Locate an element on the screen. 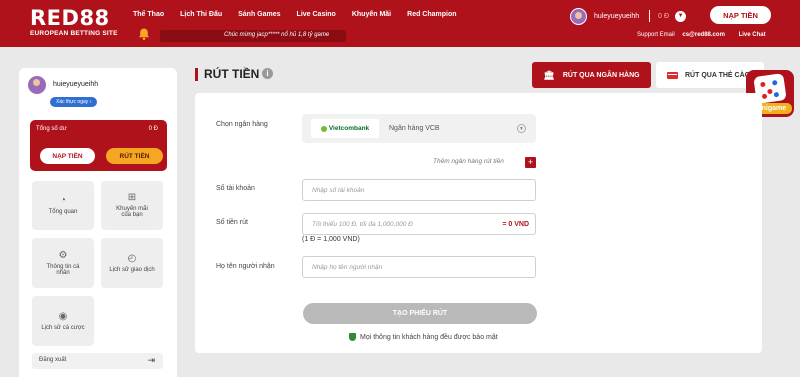 The height and width of the screenshot is (377, 800). add-bank-button: + is located at coordinates (530, 162).